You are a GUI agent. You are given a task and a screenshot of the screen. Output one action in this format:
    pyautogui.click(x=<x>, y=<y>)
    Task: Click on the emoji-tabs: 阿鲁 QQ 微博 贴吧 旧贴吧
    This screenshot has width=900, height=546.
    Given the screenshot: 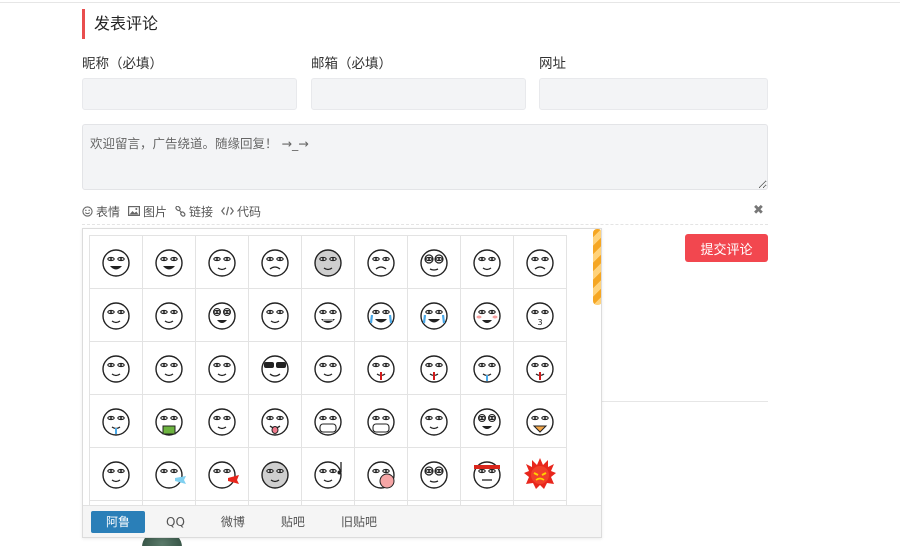 What is the action you would take?
    pyautogui.click(x=342, y=521)
    